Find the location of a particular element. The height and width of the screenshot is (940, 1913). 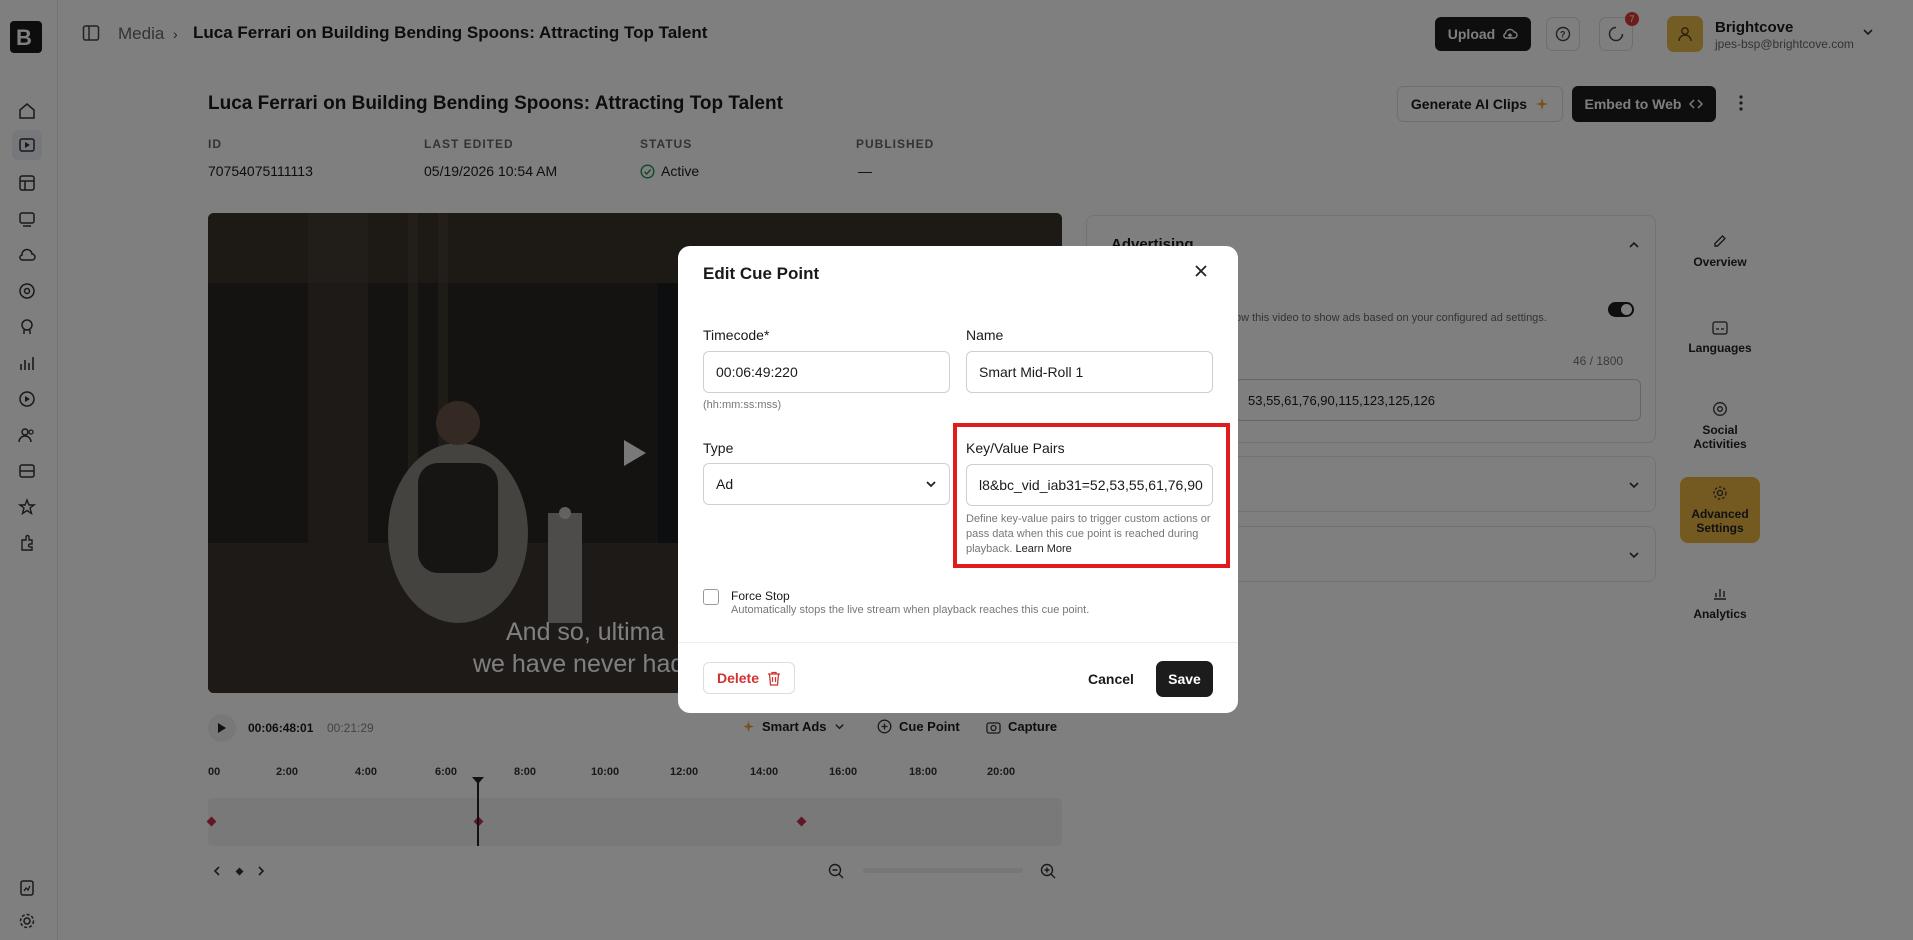

type-select: Ad is located at coordinates (826, 484).